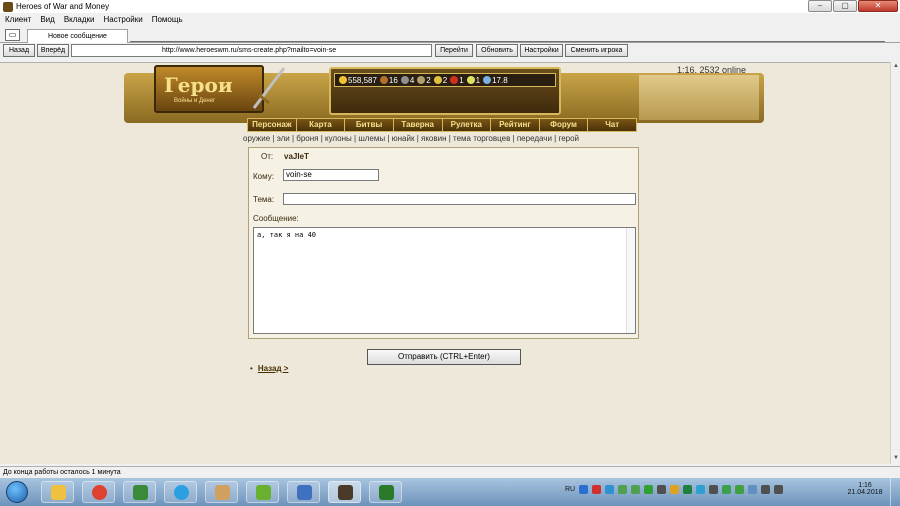 This screenshot has width=900, height=506. What do you see at coordinates (418, 125) in the screenshot?
I see `nav-tavern: Таверна` at bounding box center [418, 125].